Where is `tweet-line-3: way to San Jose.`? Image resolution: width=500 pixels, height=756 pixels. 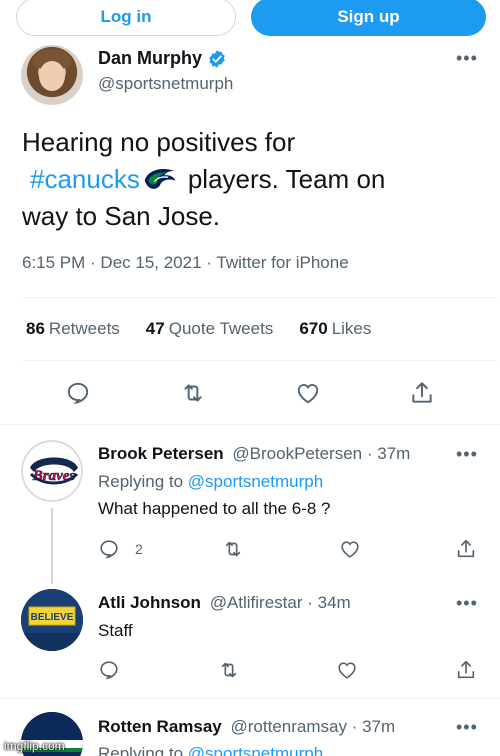 tweet-line-3: way to San Jose. is located at coordinates (121, 216).